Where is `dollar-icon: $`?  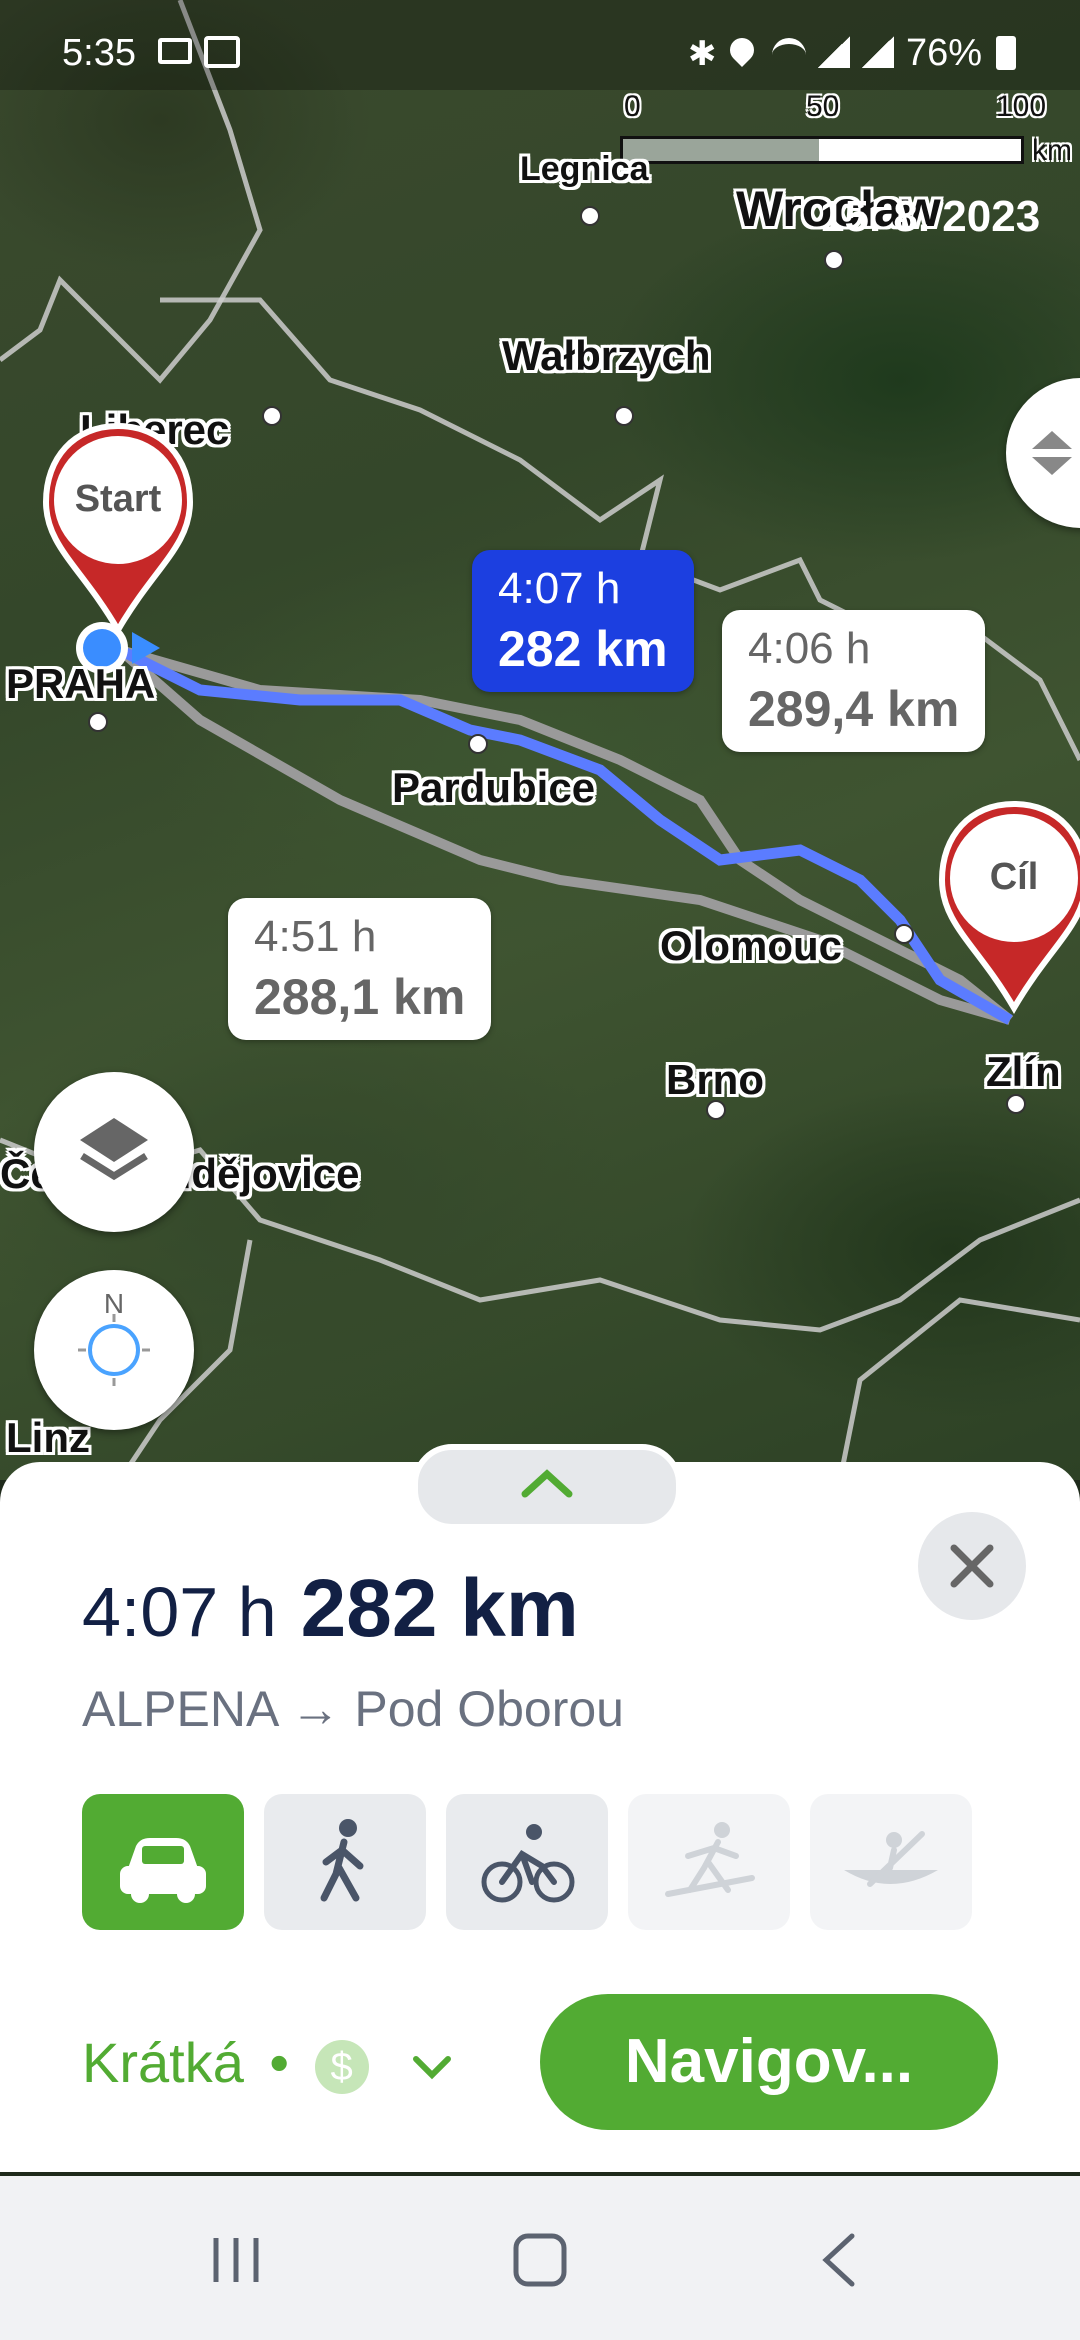 dollar-icon: $ is located at coordinates (341, 2067).